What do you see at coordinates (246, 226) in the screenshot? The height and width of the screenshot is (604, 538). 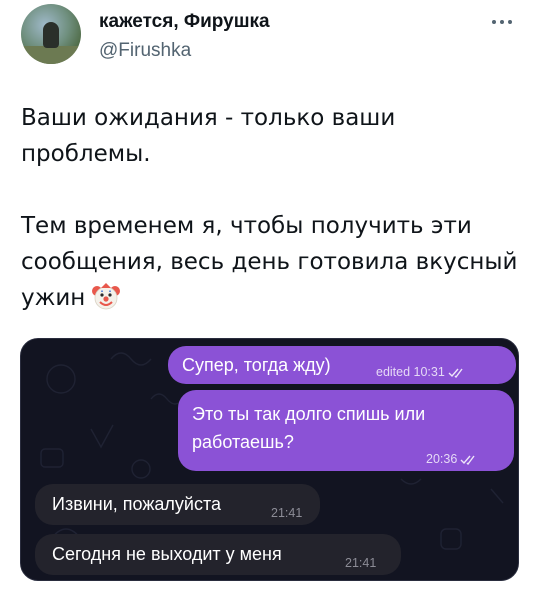 I see `tweet-line: Тем временем я, чтобы получить эти` at bounding box center [246, 226].